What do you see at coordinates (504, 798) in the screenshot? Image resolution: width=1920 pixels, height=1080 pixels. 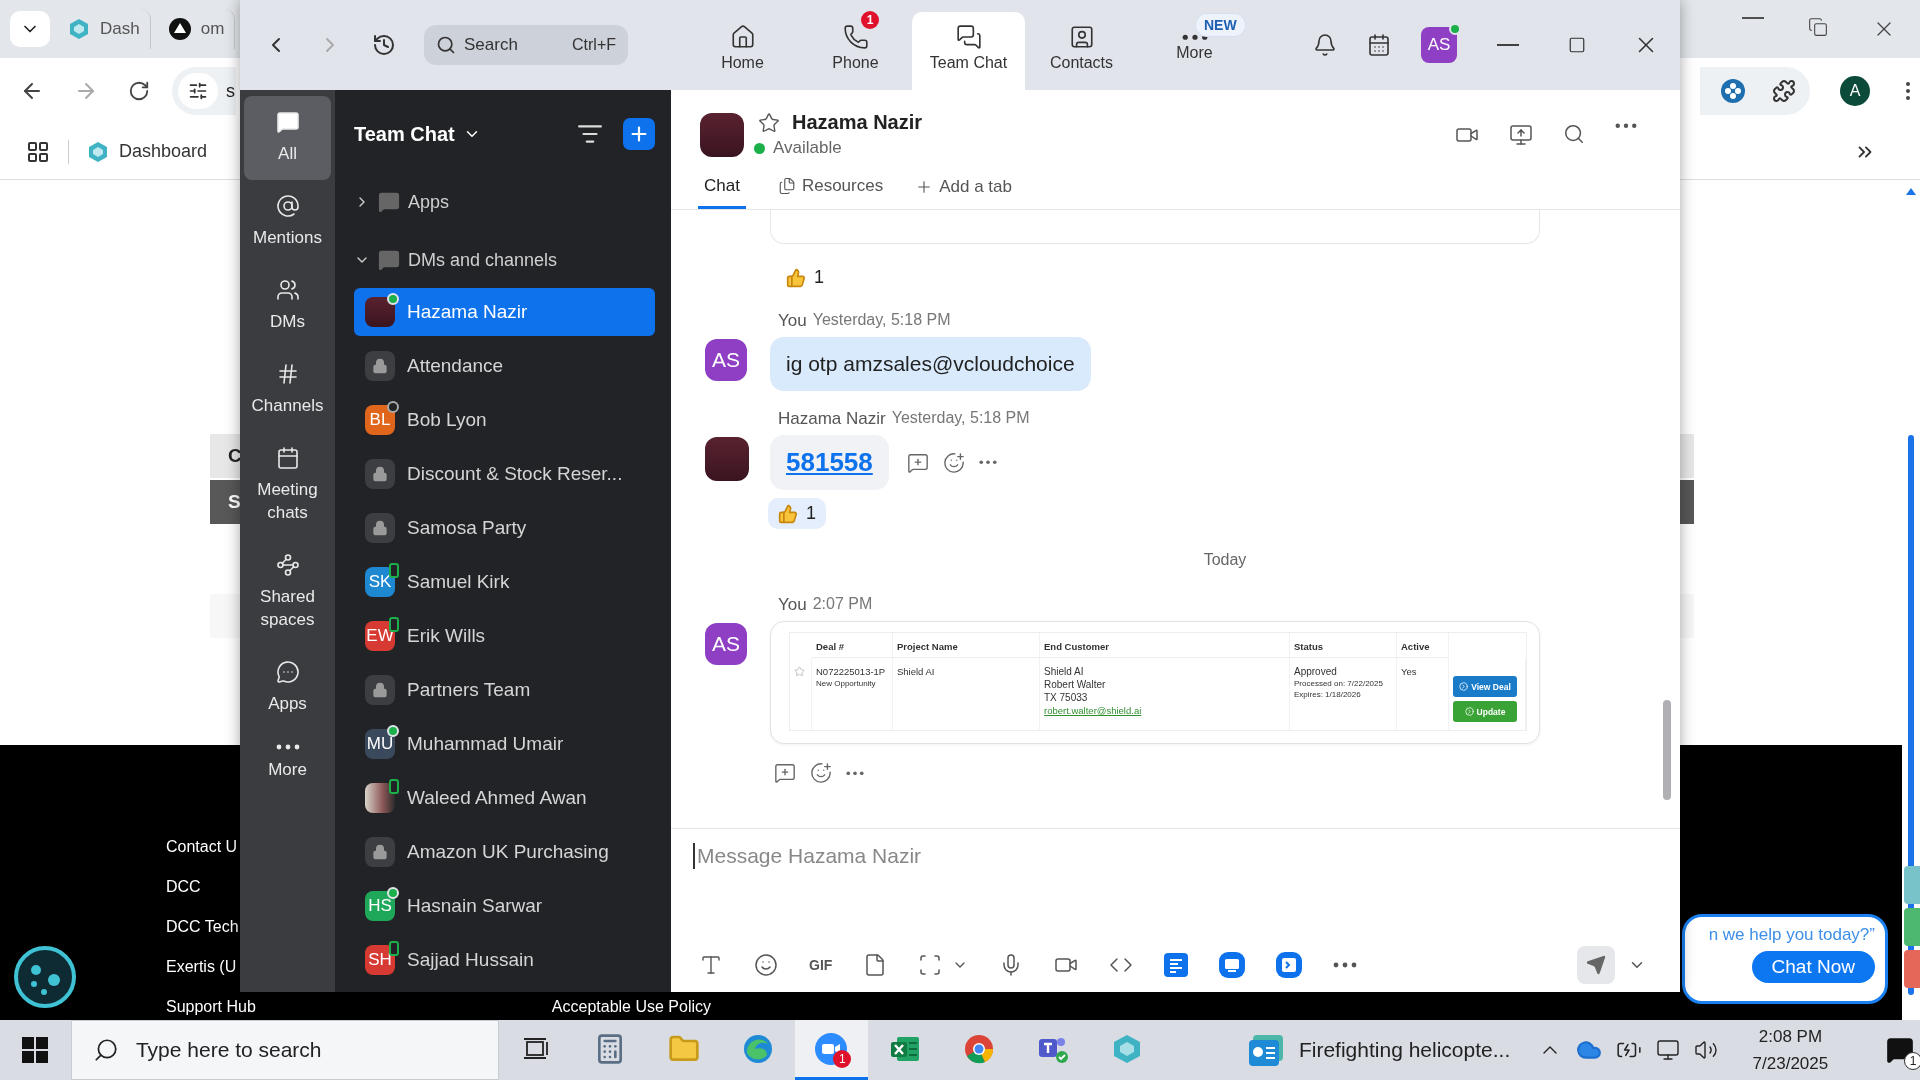 I see `chat-list-item: Waleed Ahmed Awan` at bounding box center [504, 798].